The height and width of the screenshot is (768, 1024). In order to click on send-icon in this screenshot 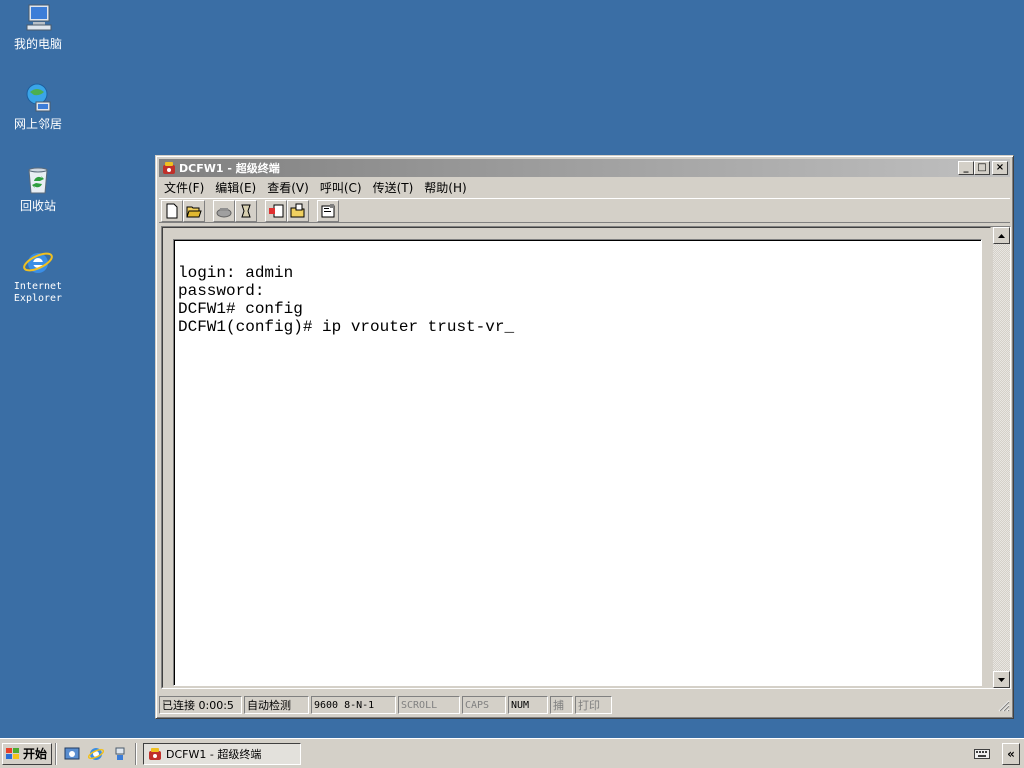, I will do `click(276, 210)`.